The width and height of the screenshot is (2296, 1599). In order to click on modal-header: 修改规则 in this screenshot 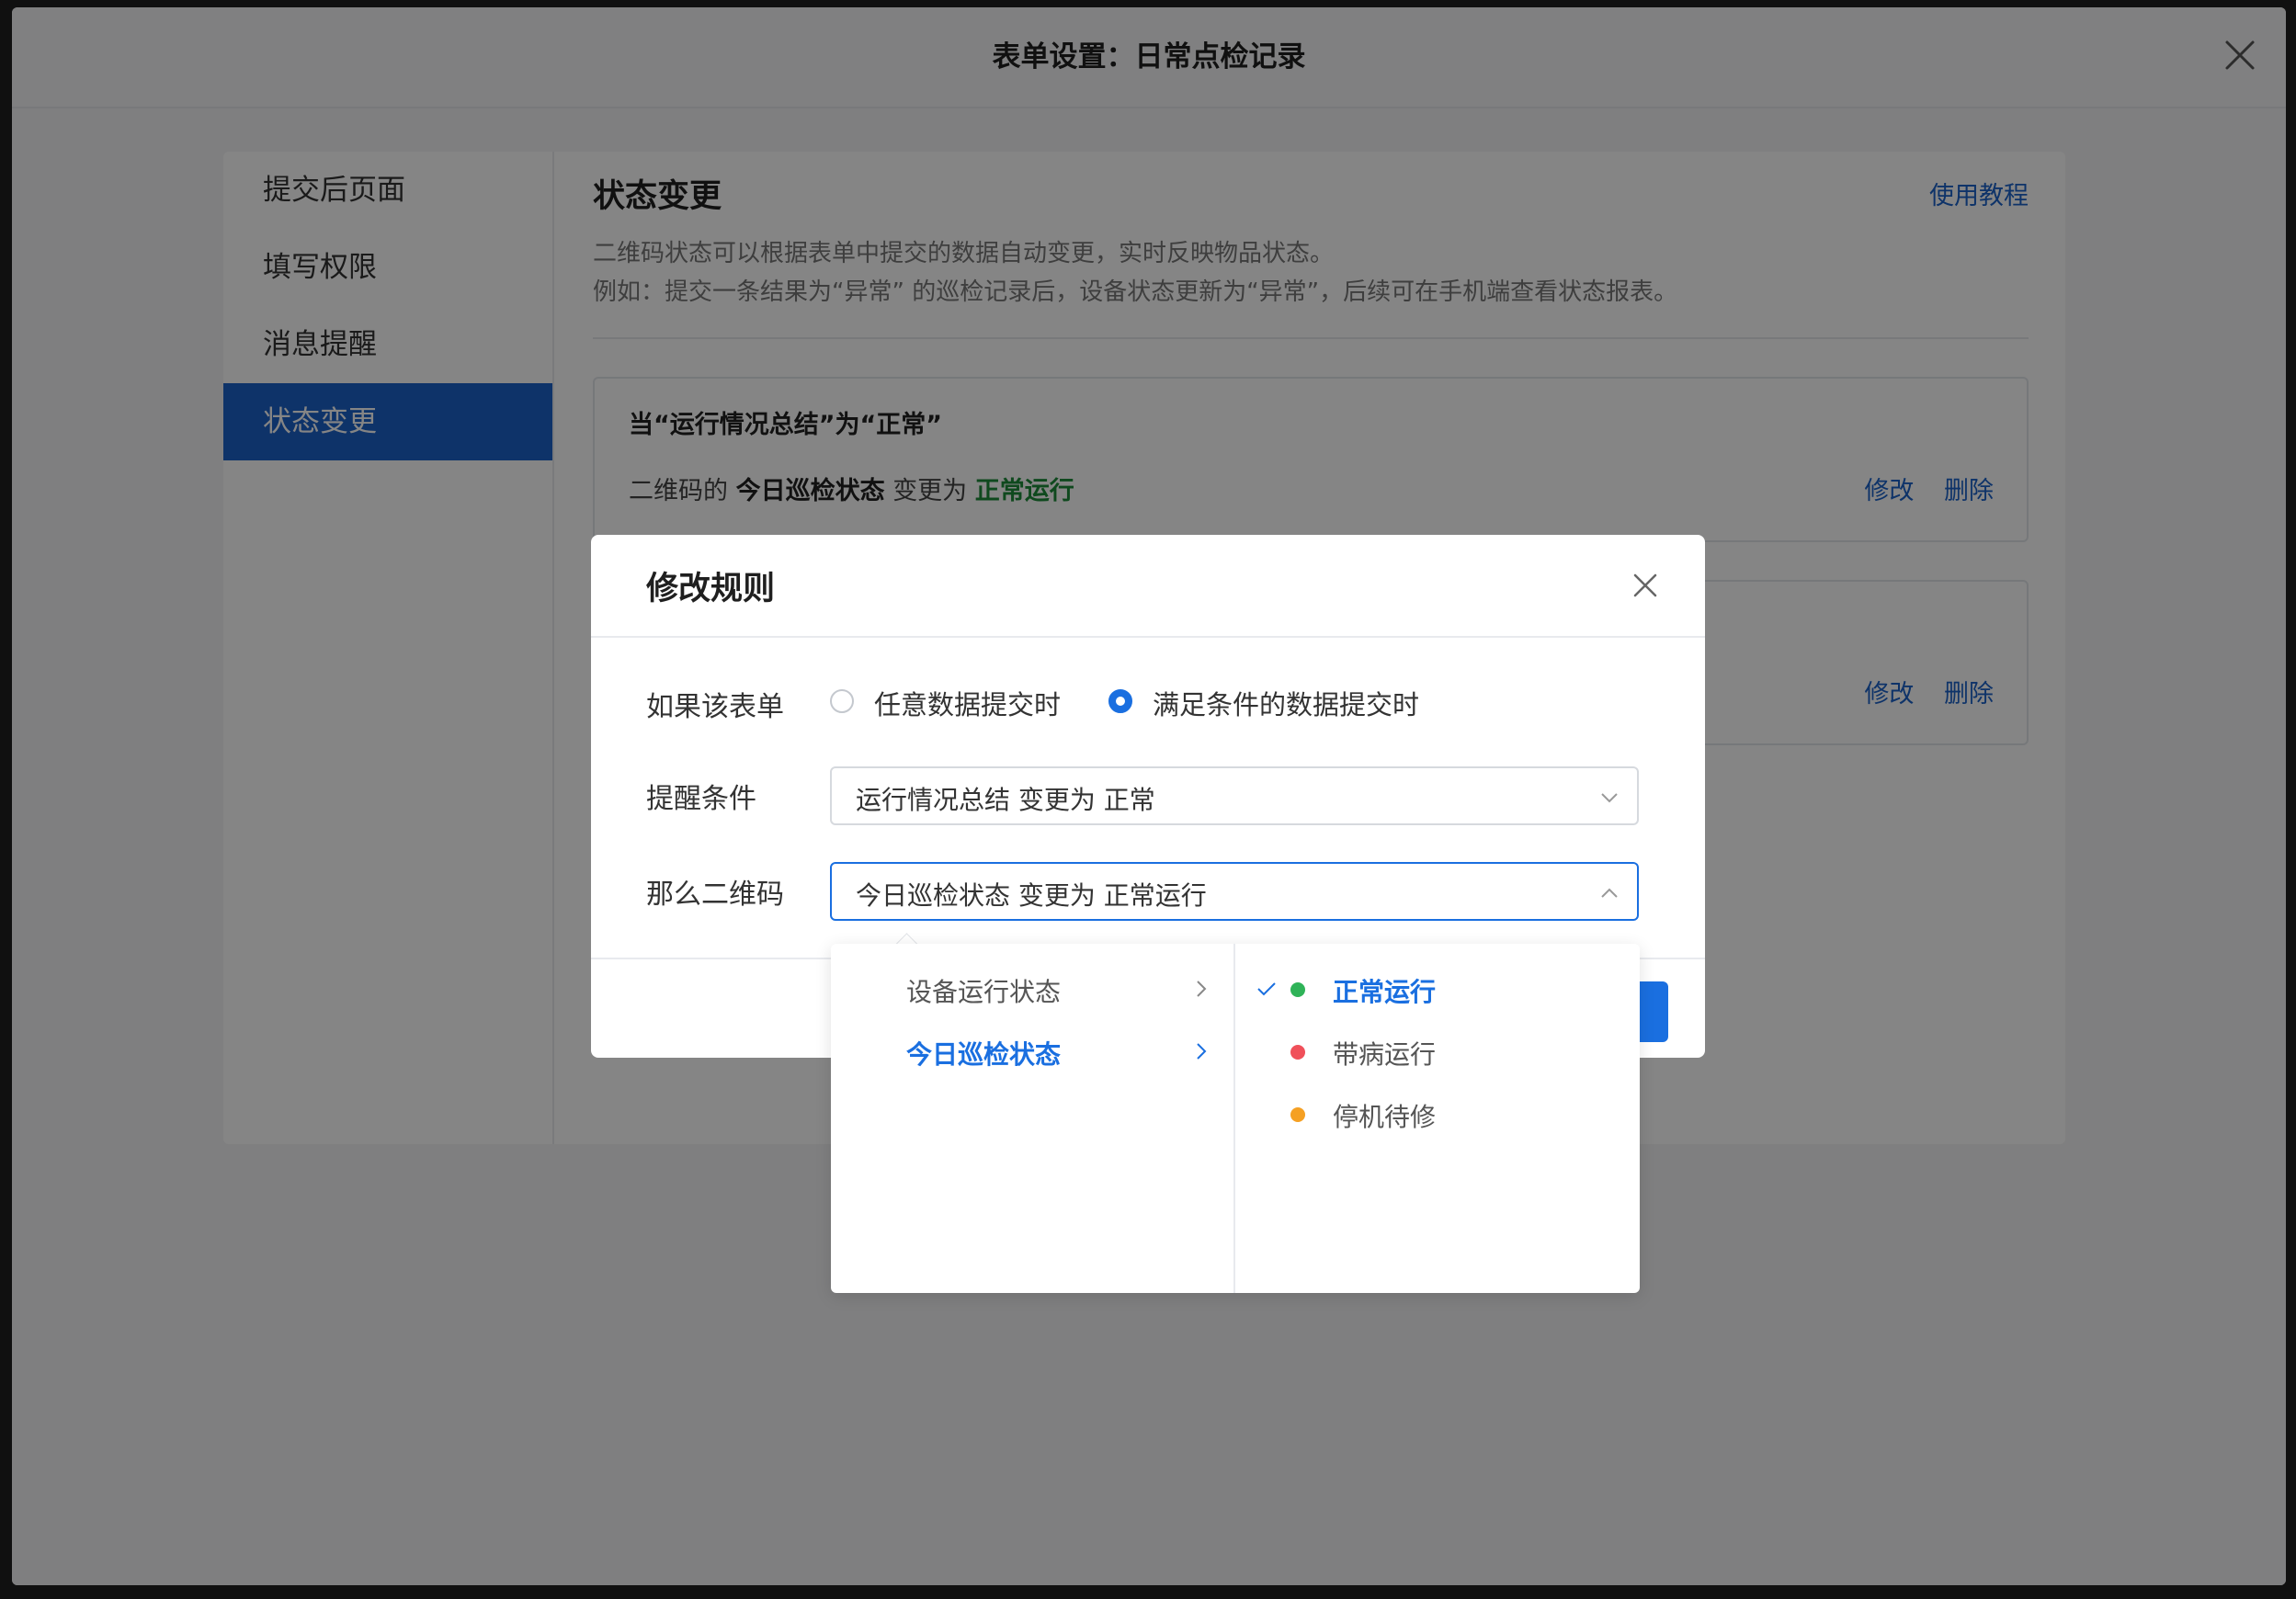, I will do `click(1148, 586)`.